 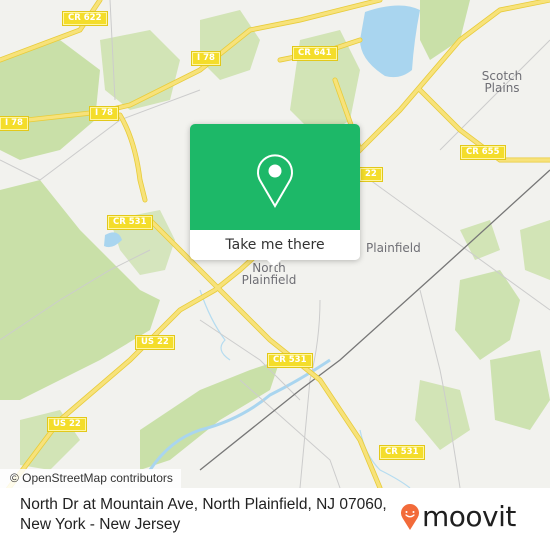 I want to click on popup-header, so click(x=275, y=177).